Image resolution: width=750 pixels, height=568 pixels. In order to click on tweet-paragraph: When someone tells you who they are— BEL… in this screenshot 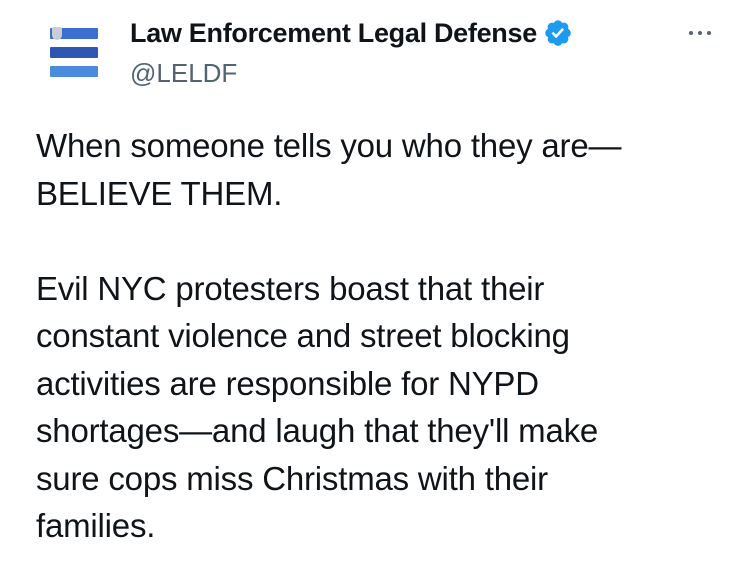, I will do `click(329, 169)`.